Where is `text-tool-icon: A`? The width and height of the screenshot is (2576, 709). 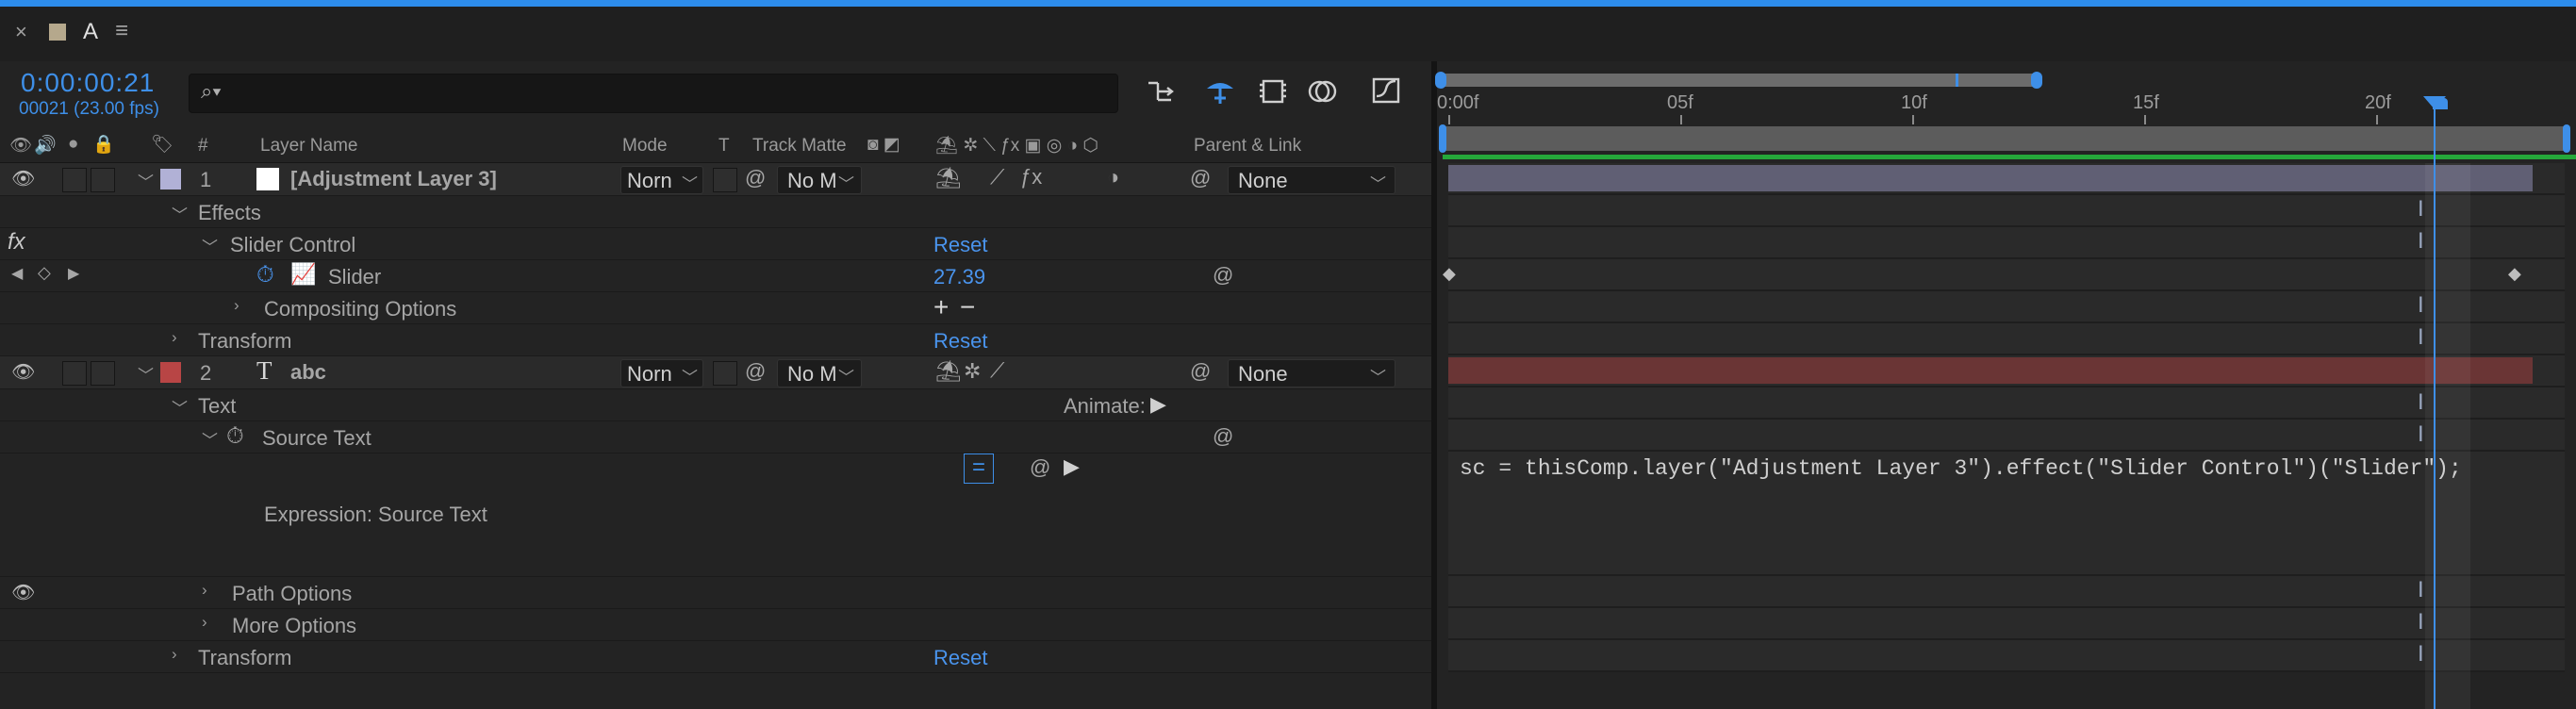
text-tool-icon: A is located at coordinates (90, 32).